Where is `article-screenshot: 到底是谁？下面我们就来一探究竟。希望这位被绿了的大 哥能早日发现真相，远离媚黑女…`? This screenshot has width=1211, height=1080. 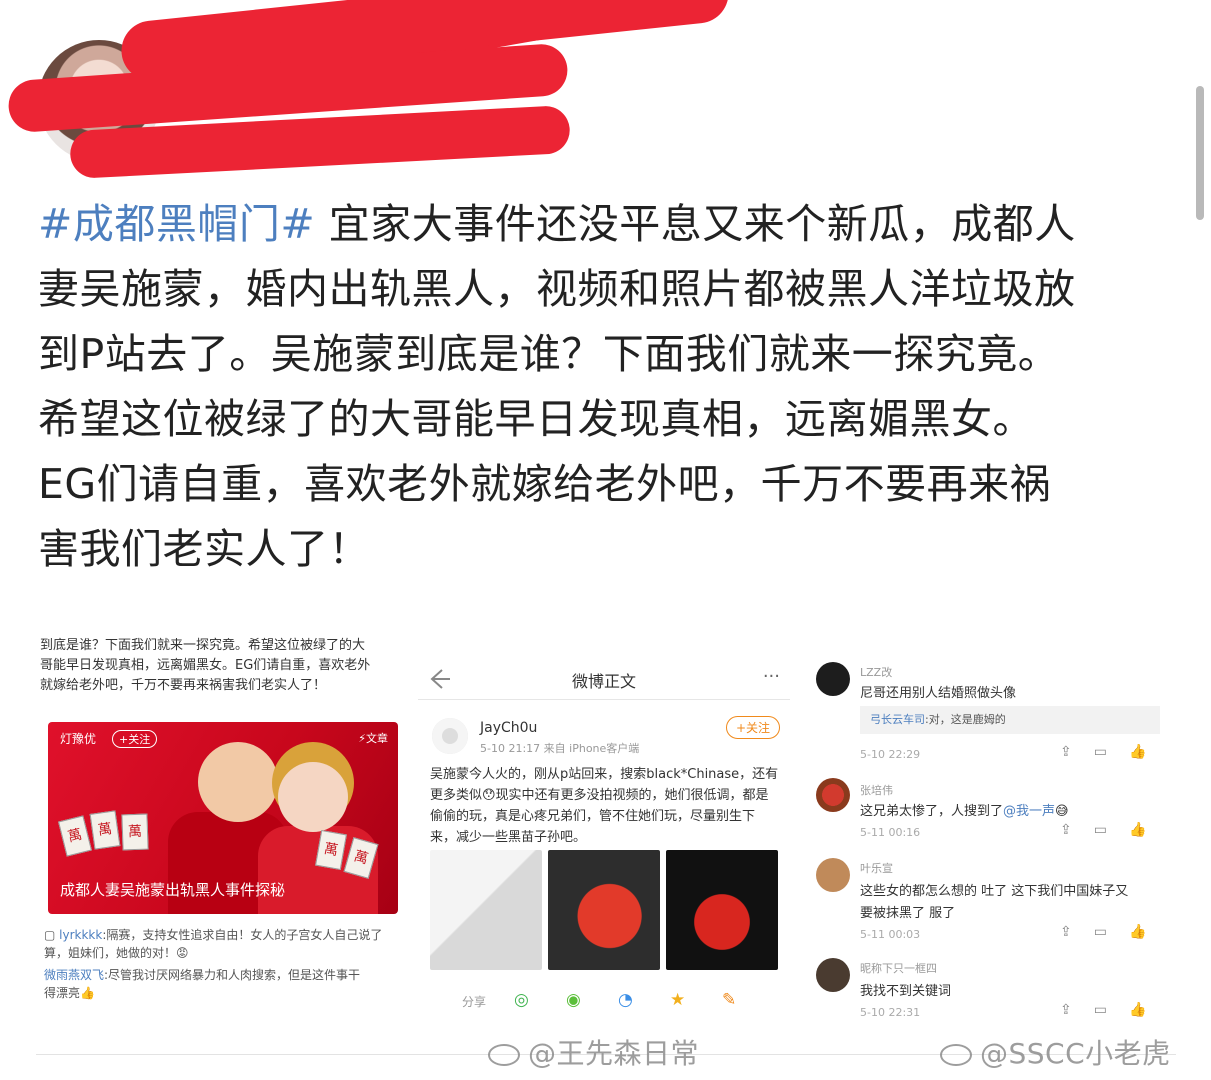
article-screenshot: 到底是谁？下面我们就来一探究竟。希望这位被绿了的大 哥能早日发现真相，远离媚黑女… is located at coordinates (221, 834).